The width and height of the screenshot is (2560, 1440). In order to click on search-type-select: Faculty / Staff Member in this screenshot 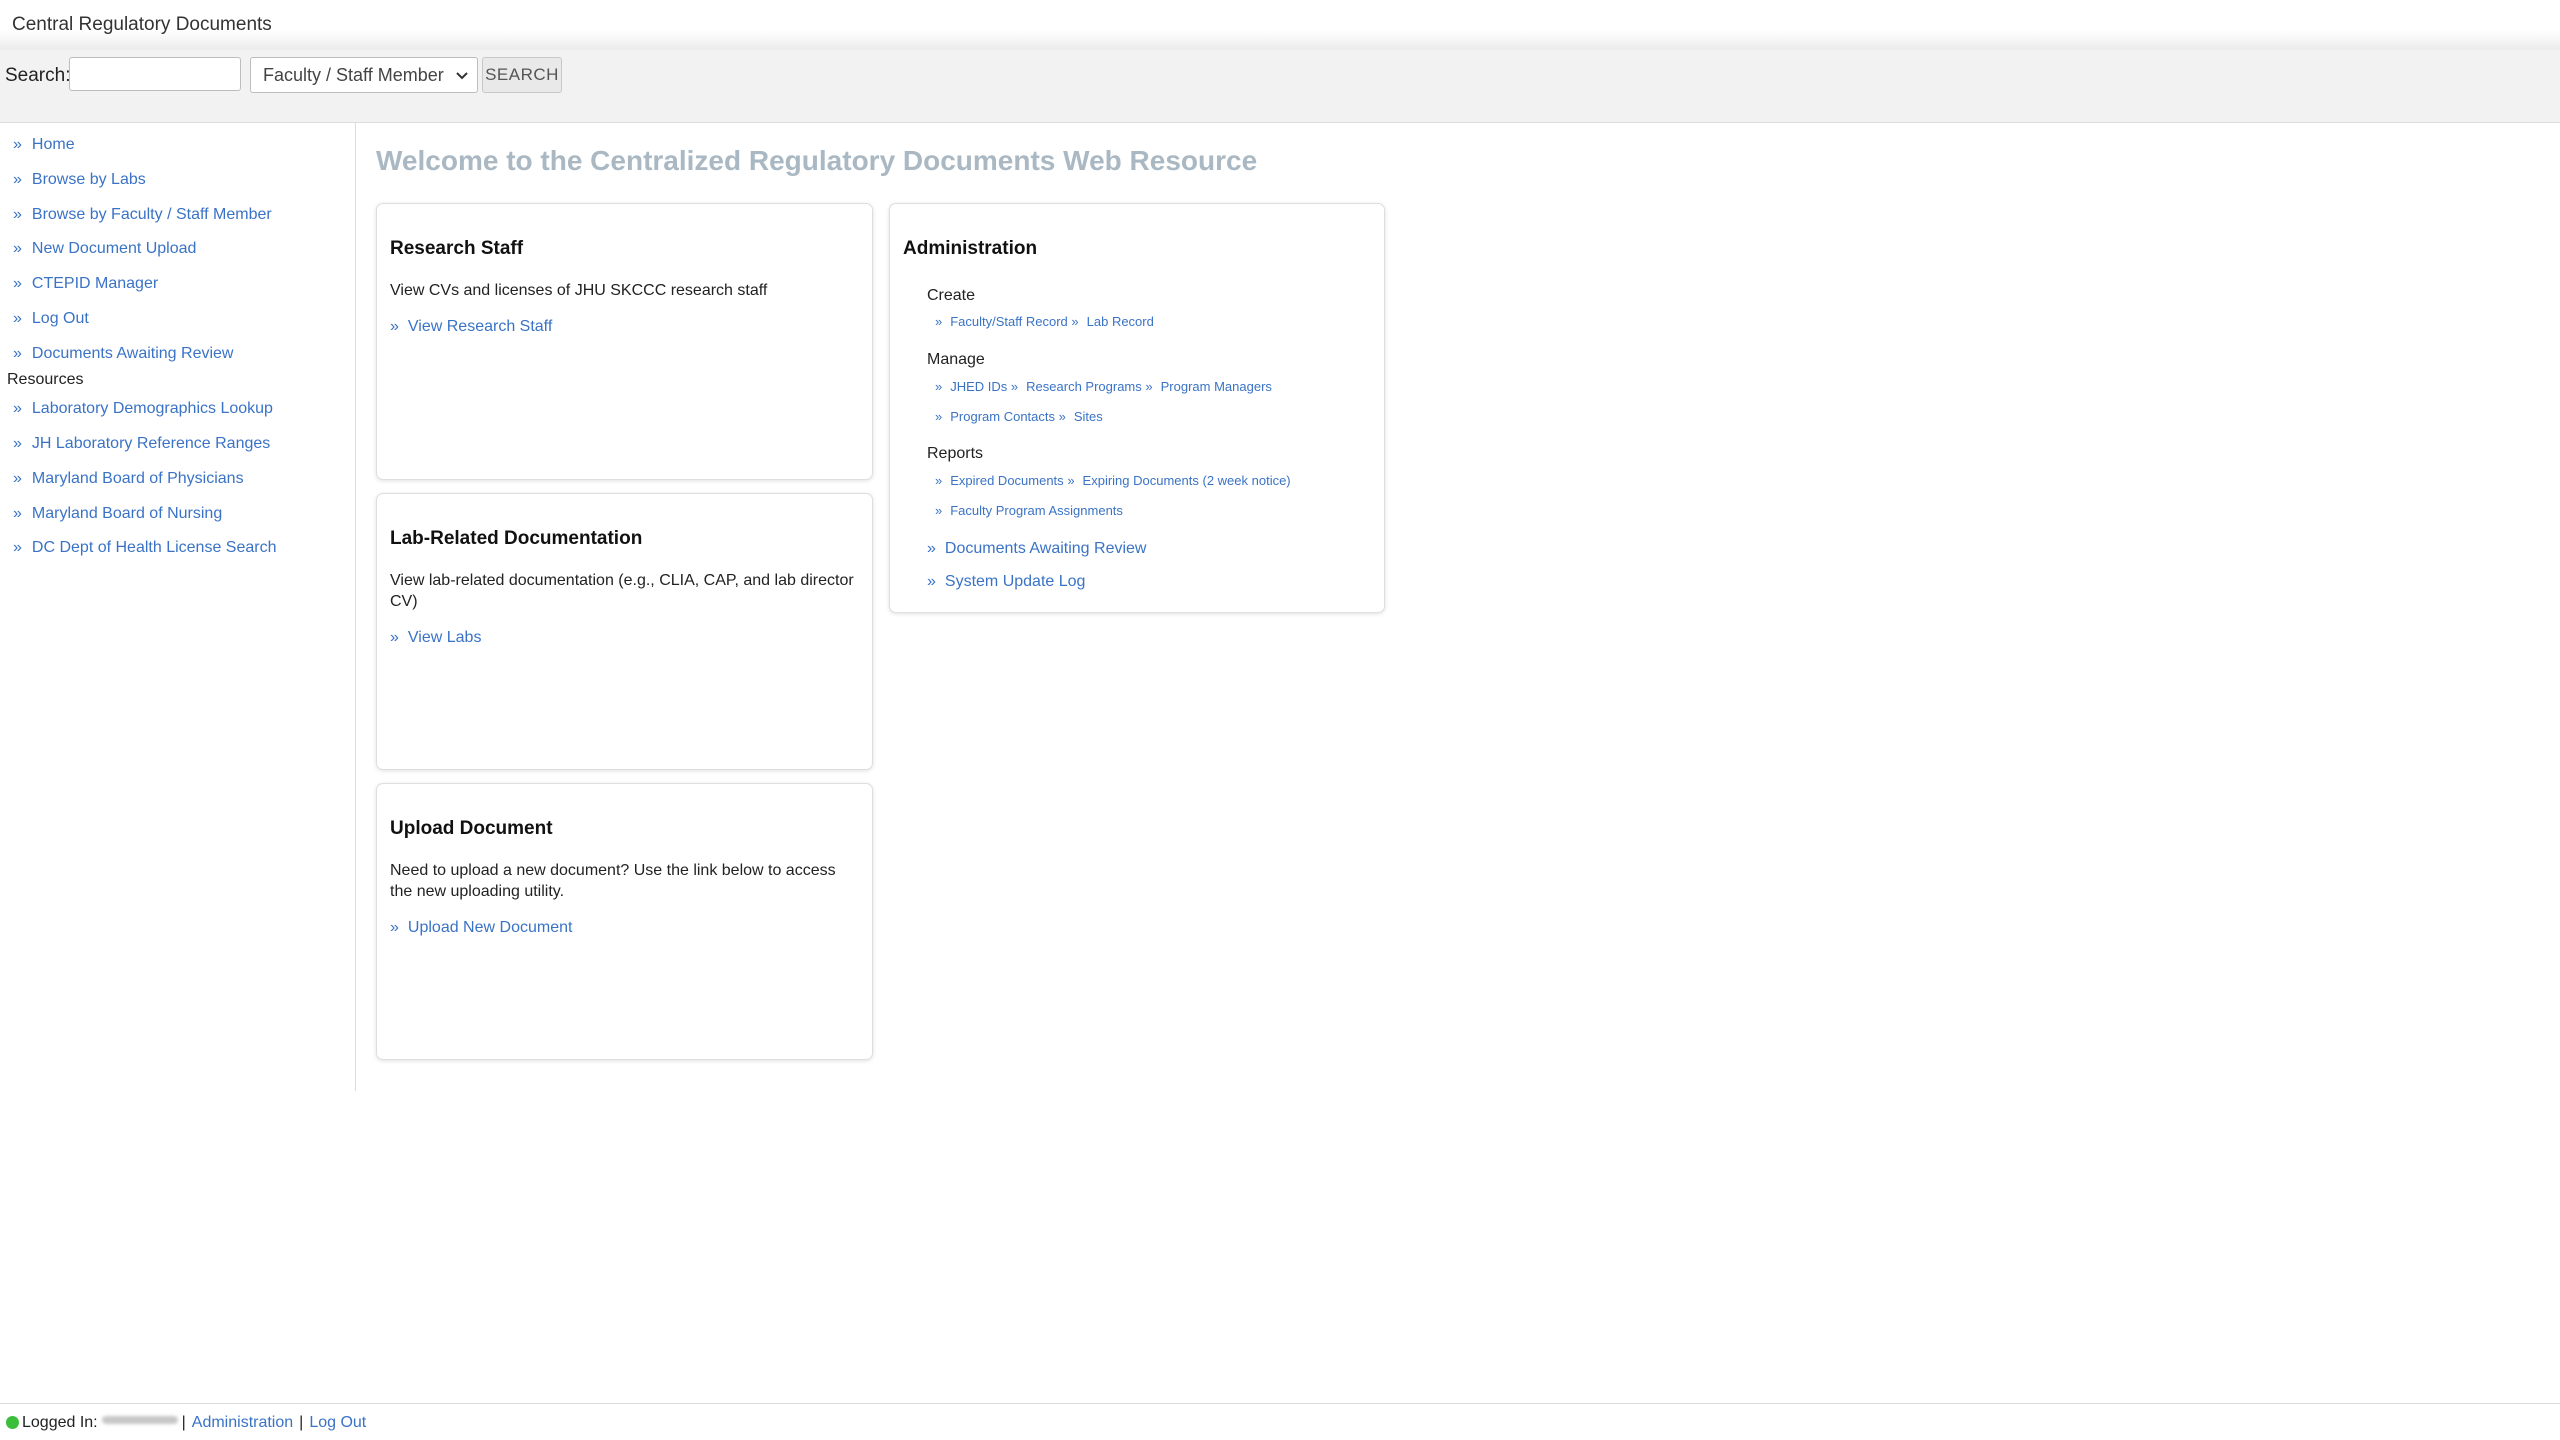, I will do `click(364, 75)`.